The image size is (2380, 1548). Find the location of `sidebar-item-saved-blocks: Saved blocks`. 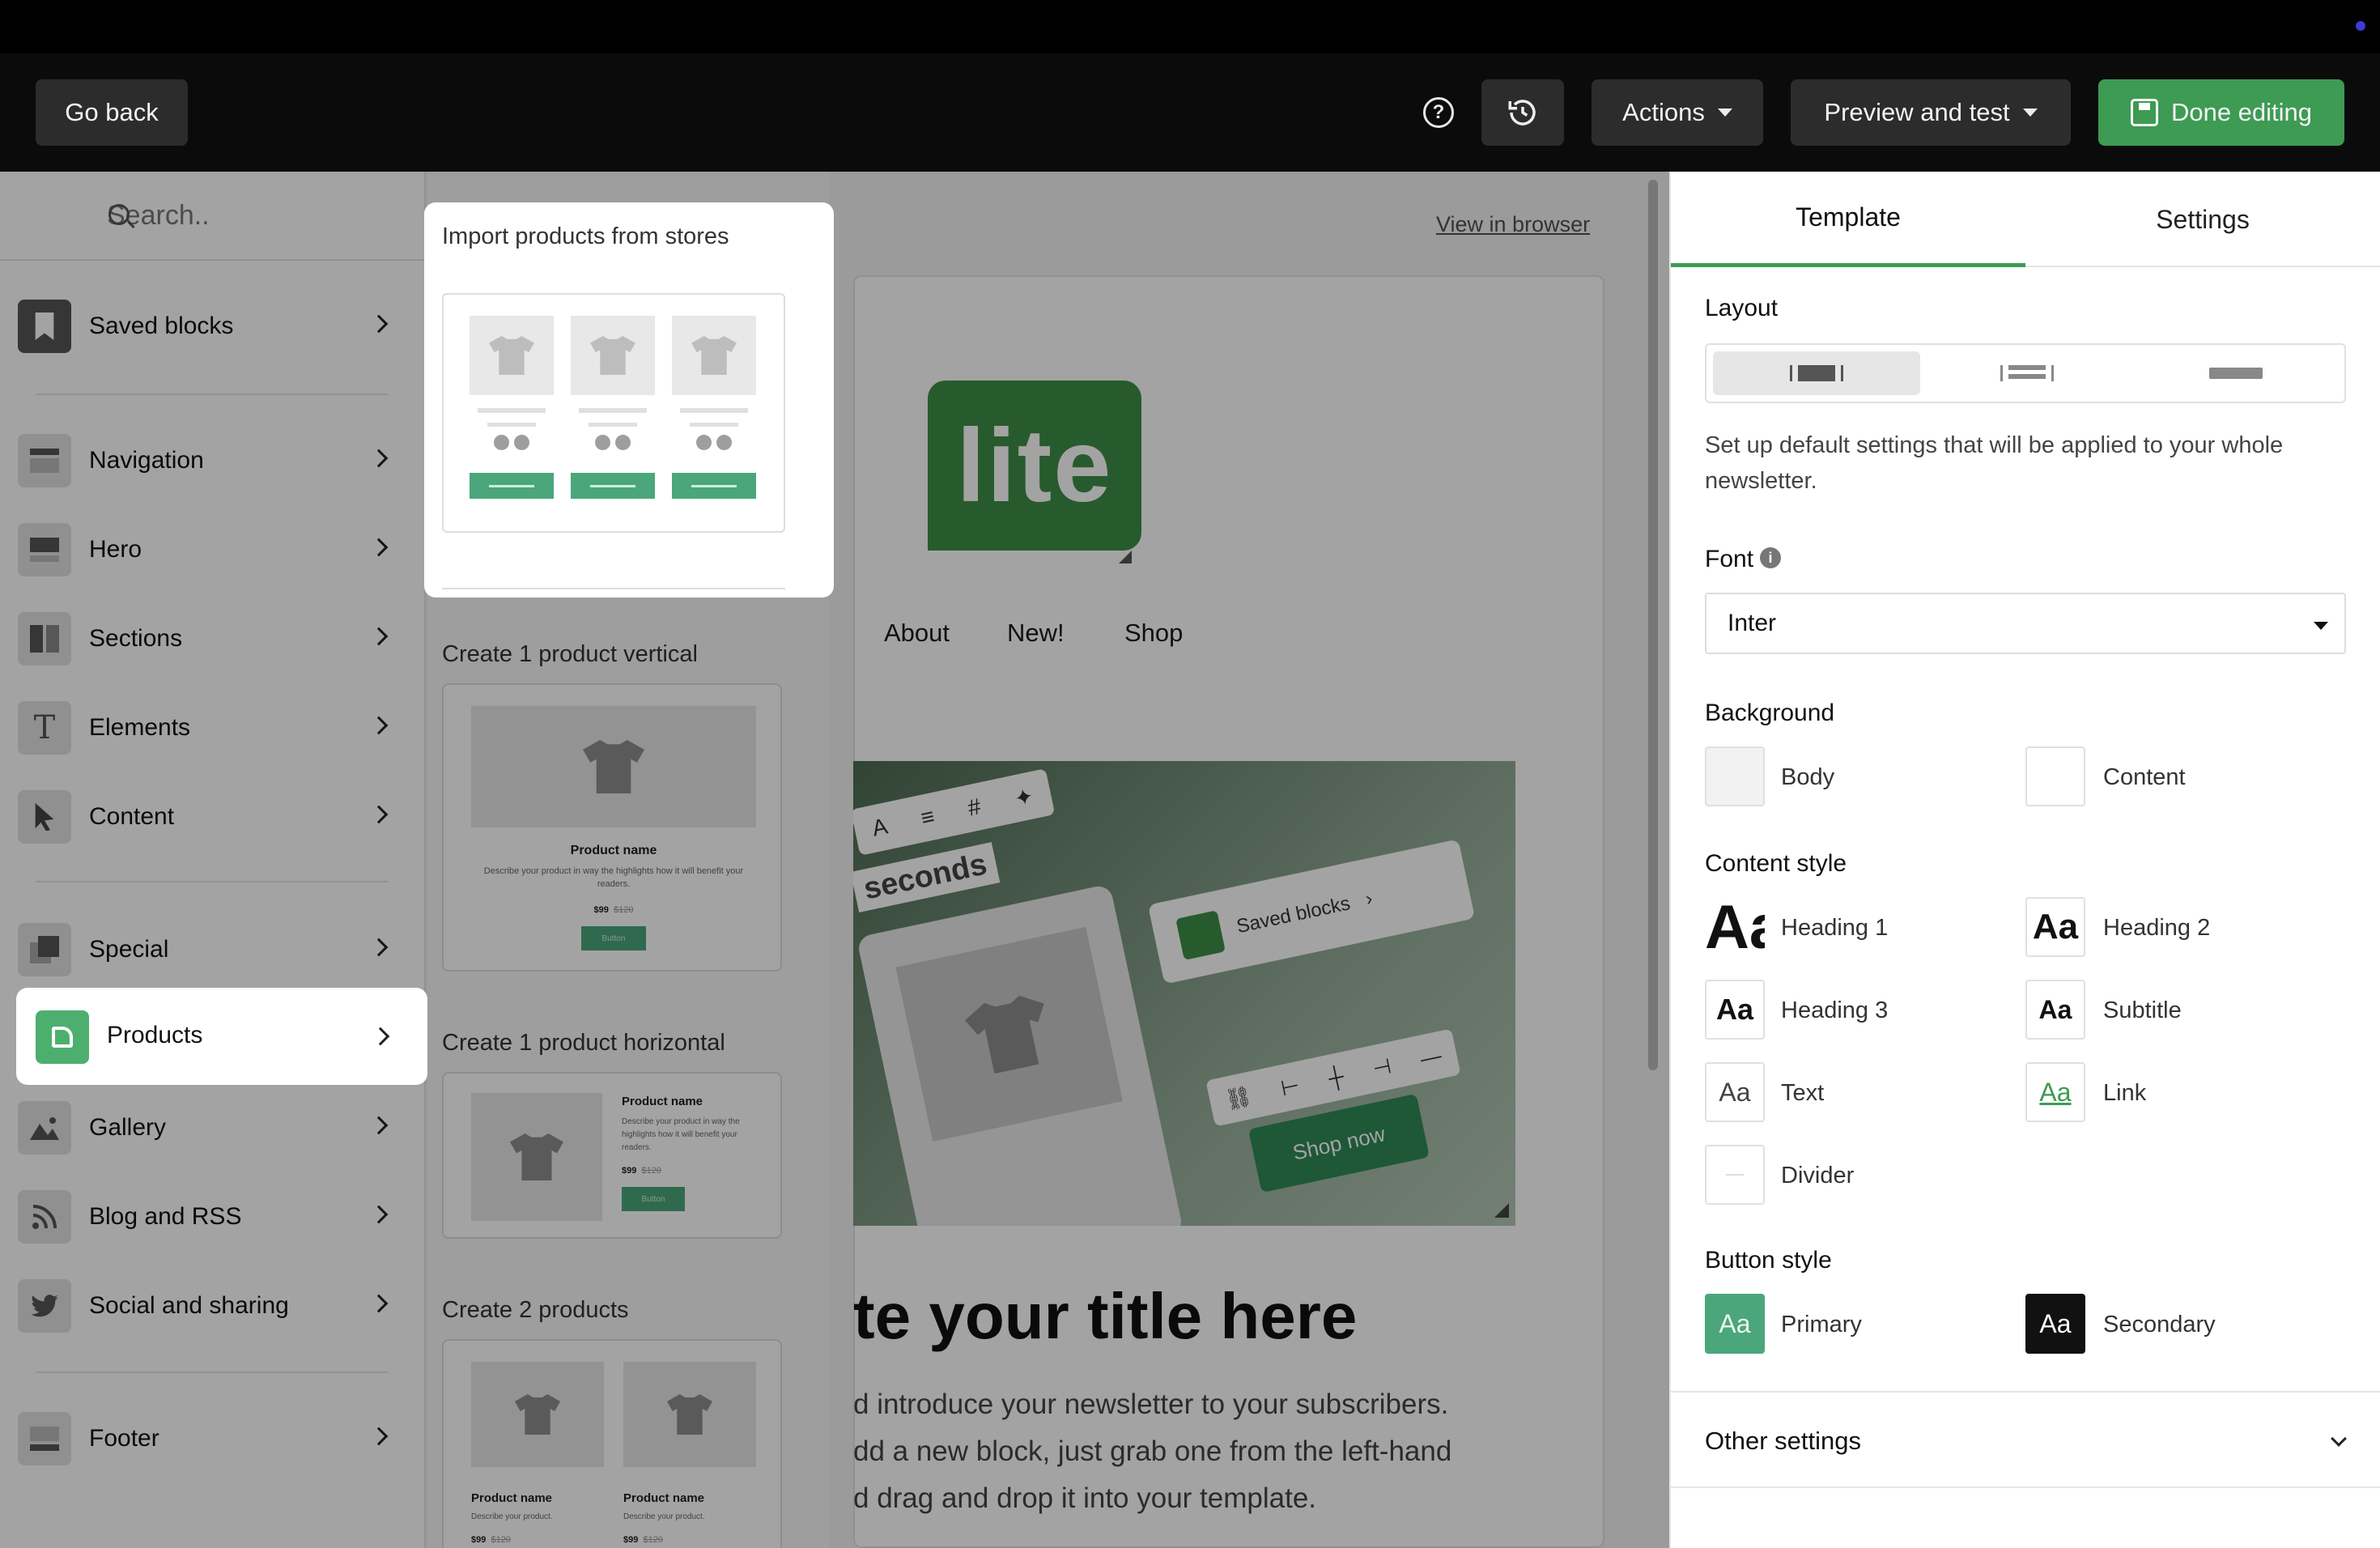

sidebar-item-saved-blocks: Saved blocks is located at coordinates (222, 326).